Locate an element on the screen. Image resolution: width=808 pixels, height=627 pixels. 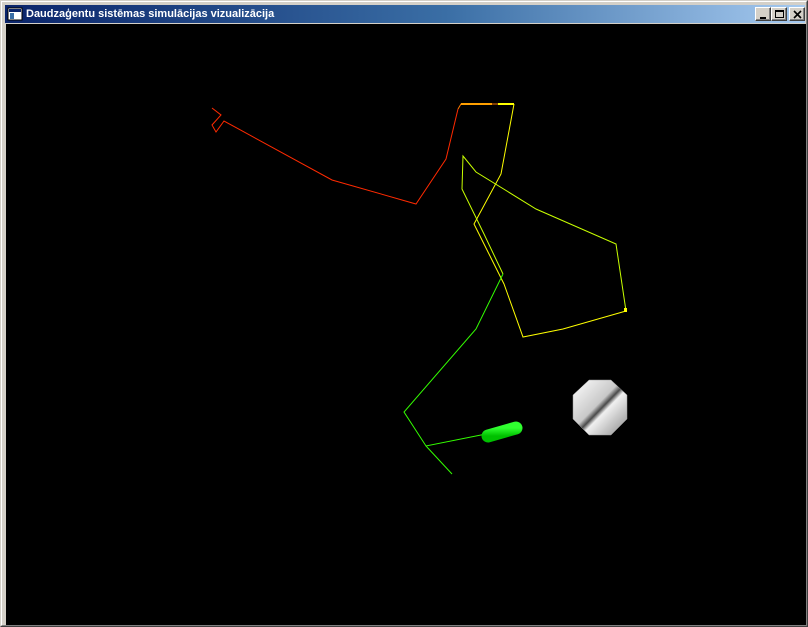
maximize-icon is located at coordinates (779, 14).